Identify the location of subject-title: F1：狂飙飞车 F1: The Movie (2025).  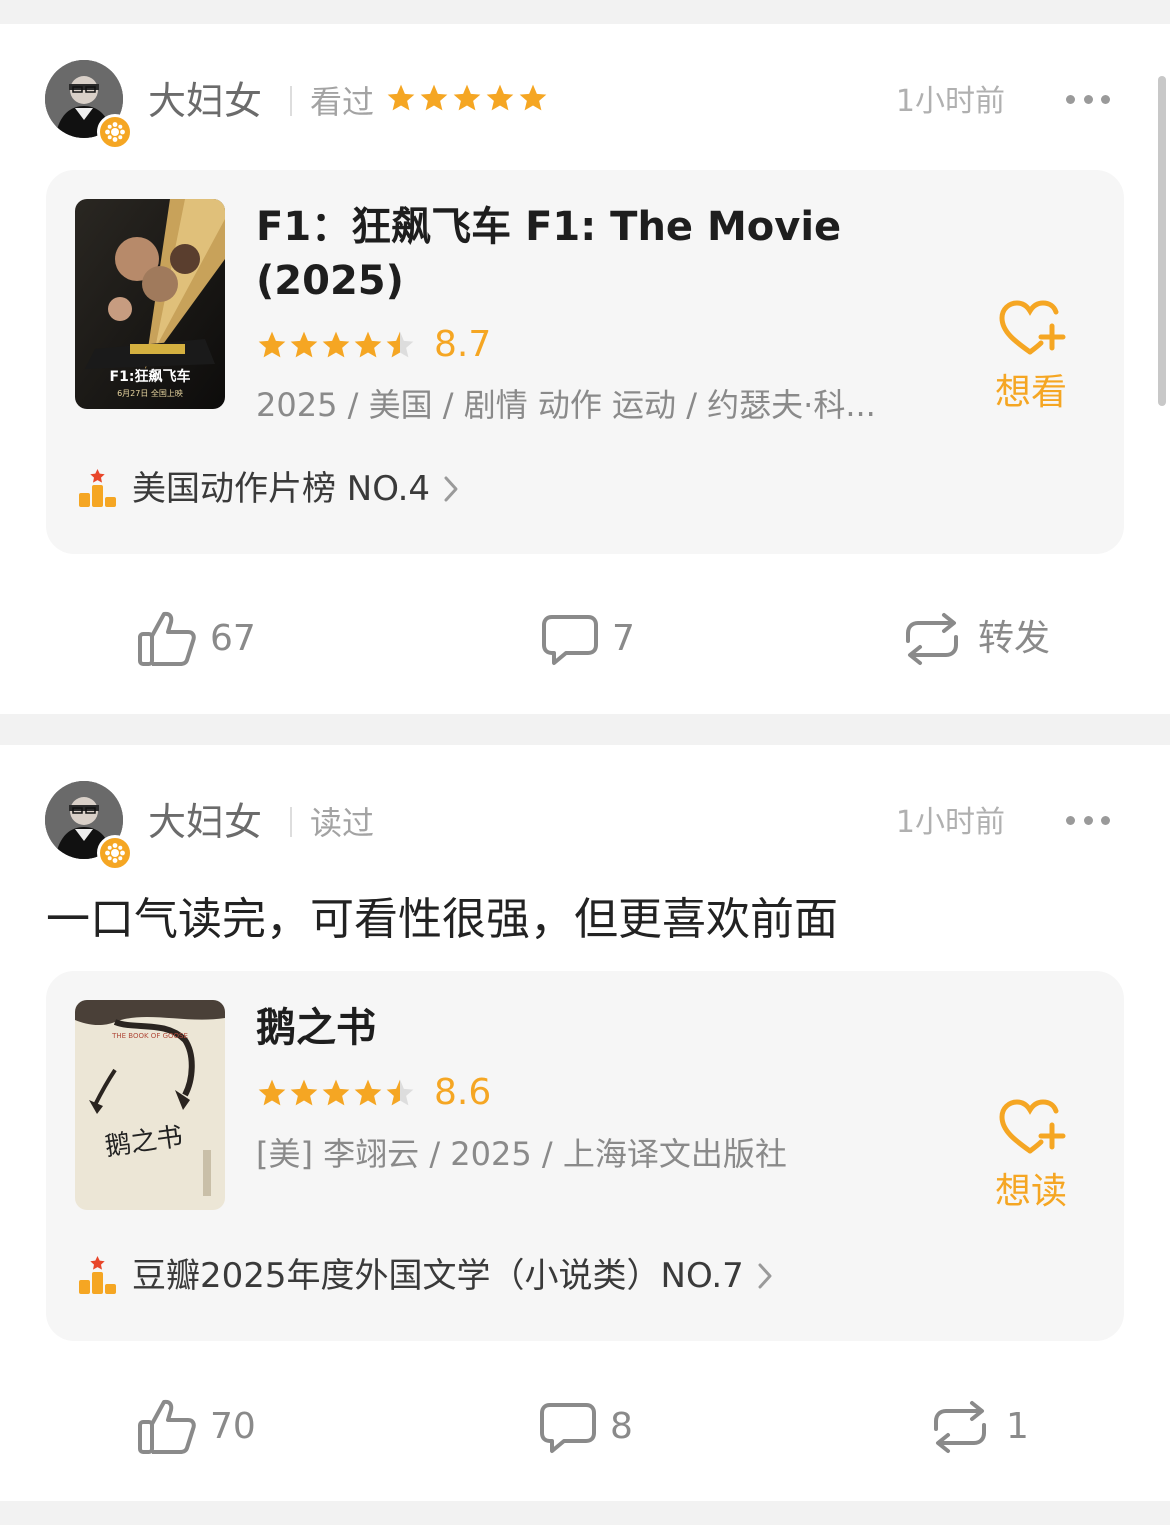
(576, 254).